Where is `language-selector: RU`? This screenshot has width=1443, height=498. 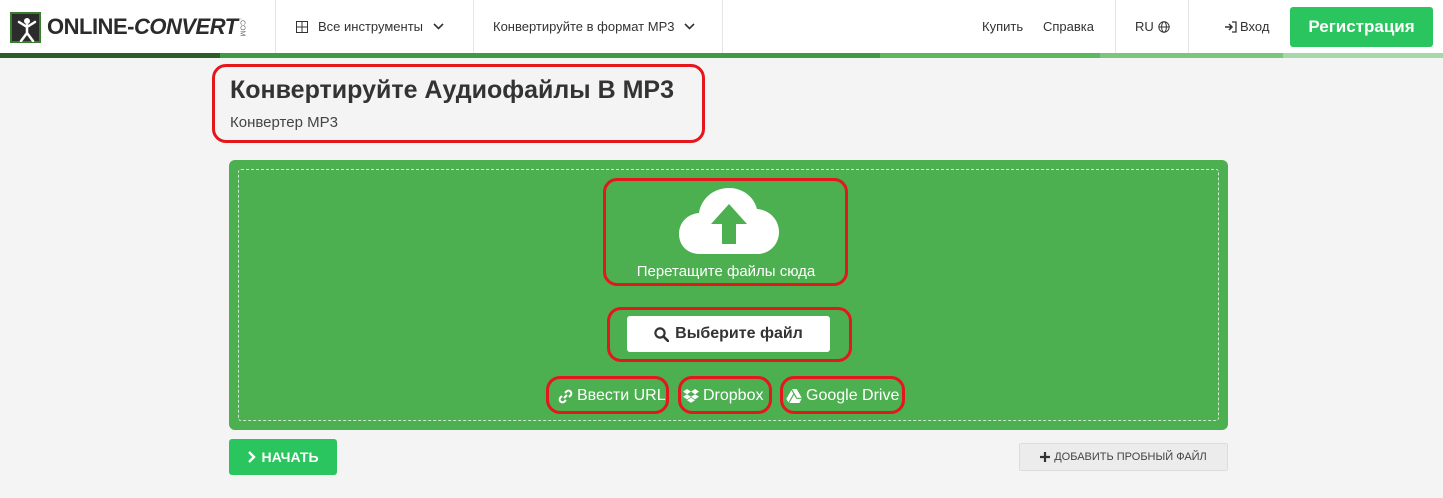 language-selector: RU is located at coordinates (1152, 26).